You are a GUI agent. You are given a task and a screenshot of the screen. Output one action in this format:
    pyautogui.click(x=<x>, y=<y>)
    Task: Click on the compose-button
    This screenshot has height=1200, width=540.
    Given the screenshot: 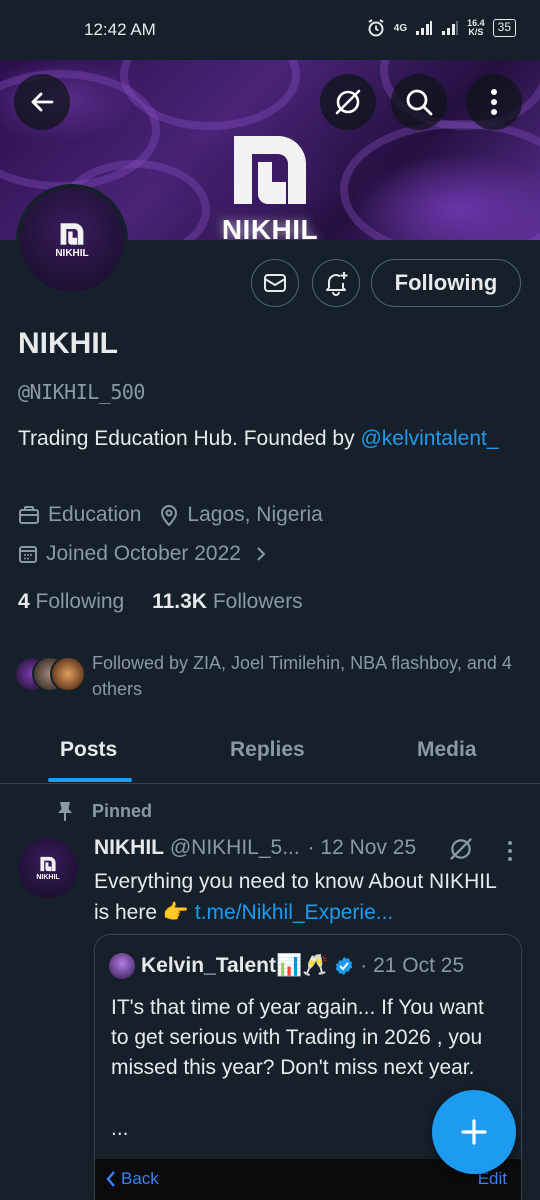 What is the action you would take?
    pyautogui.click(x=474, y=1132)
    